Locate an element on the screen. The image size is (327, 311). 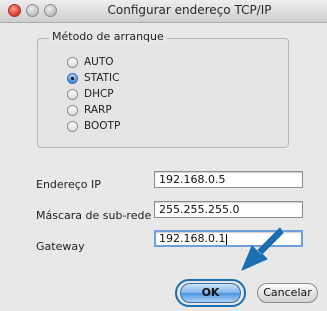
window-title: Configurar endereço TCP/IP is located at coordinates (189, 10).